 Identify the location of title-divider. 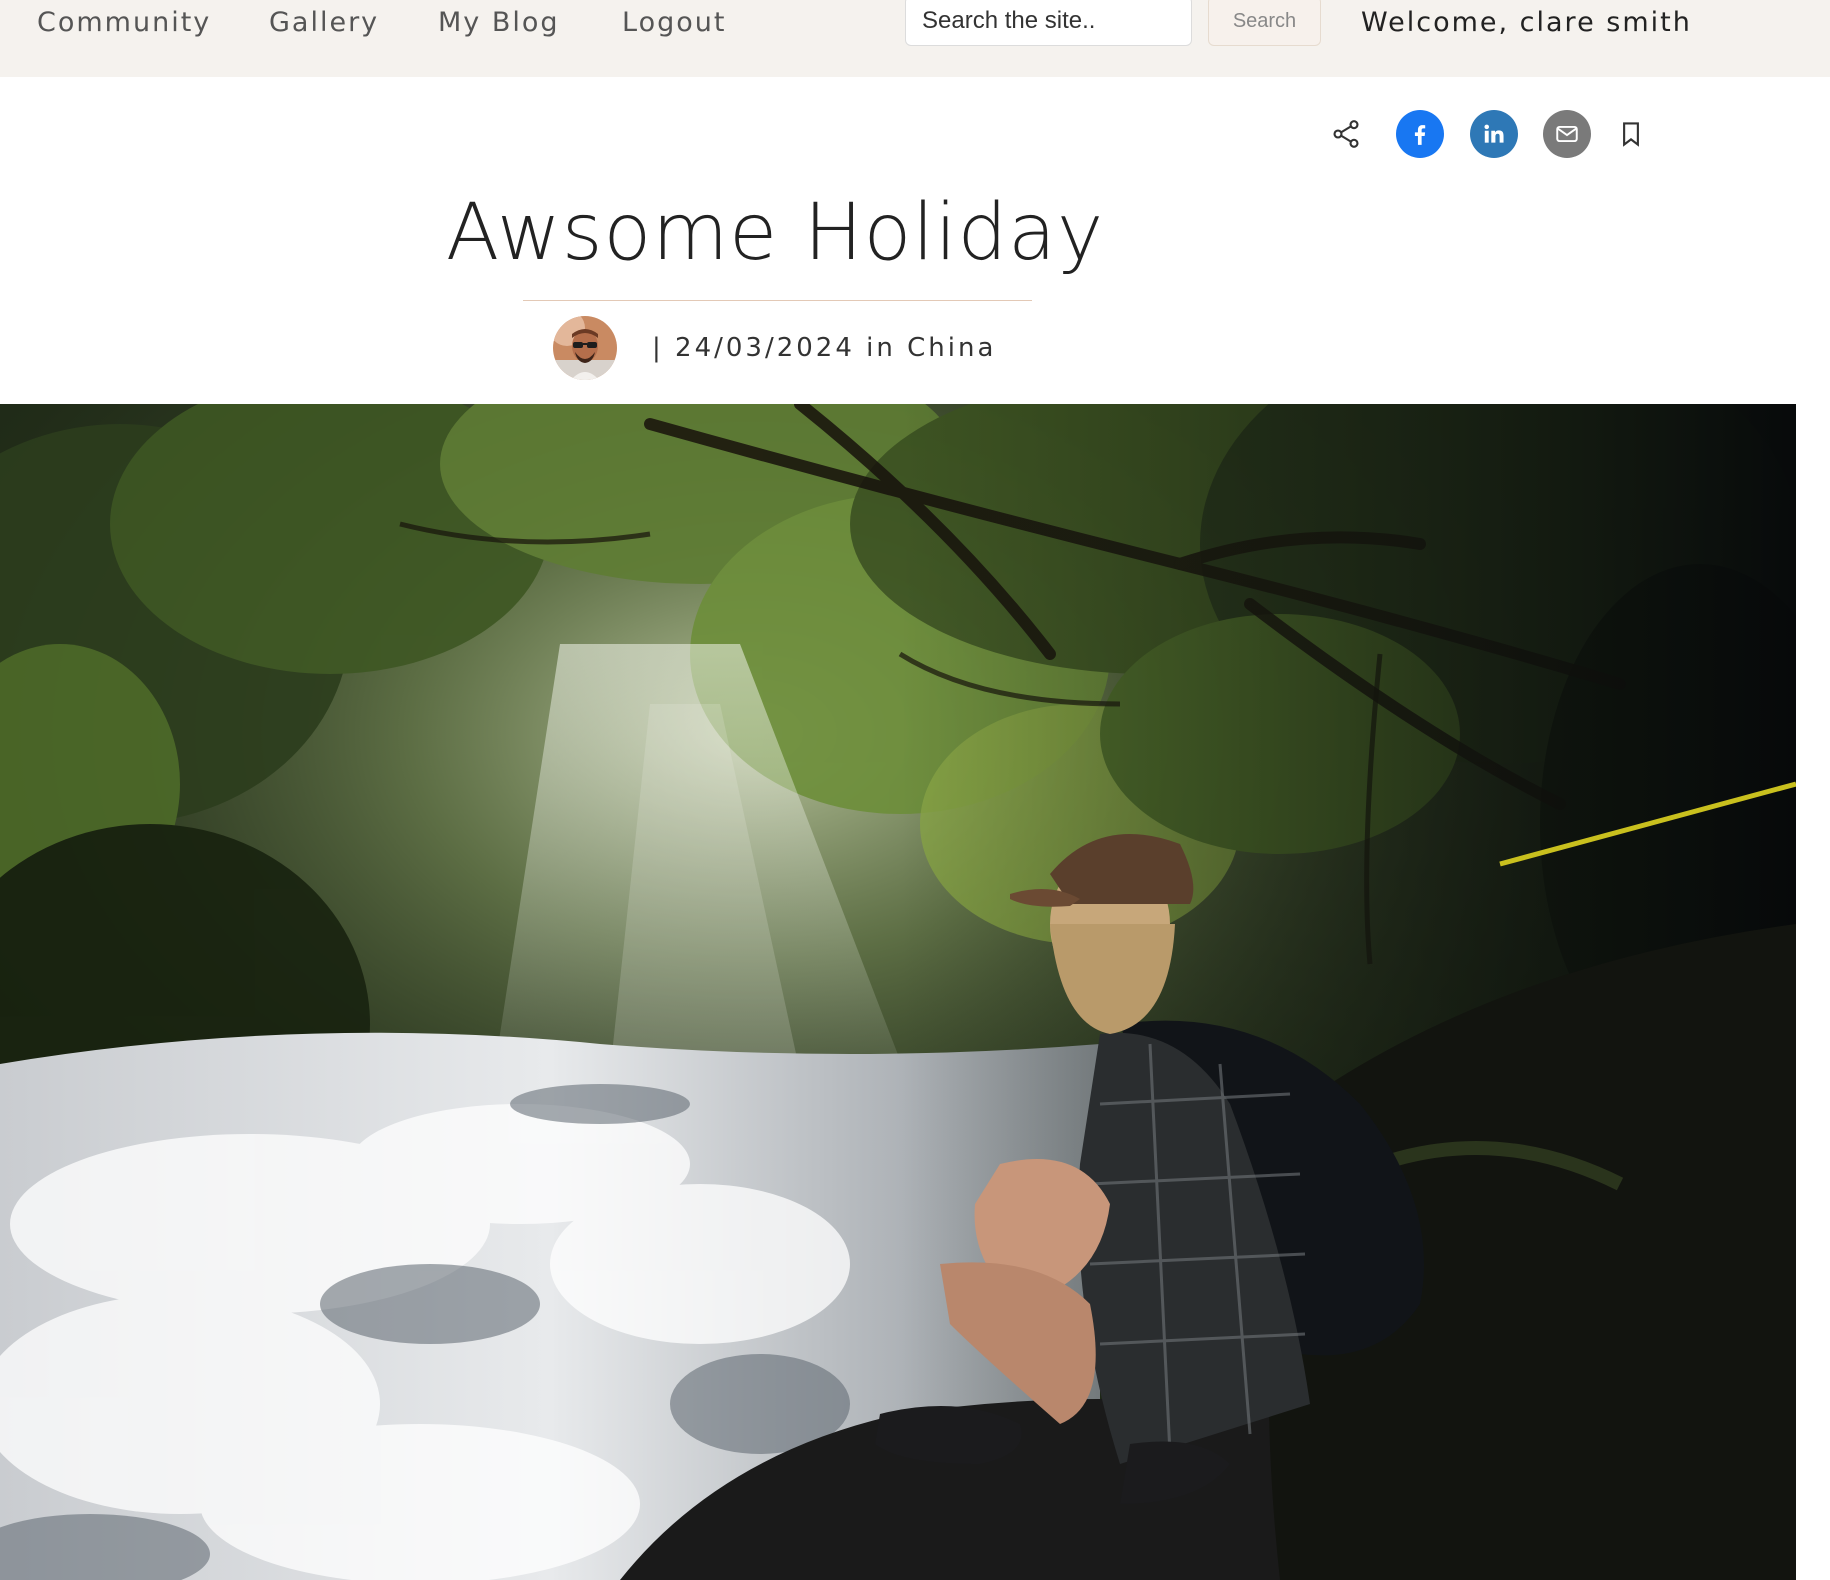
(777, 300).